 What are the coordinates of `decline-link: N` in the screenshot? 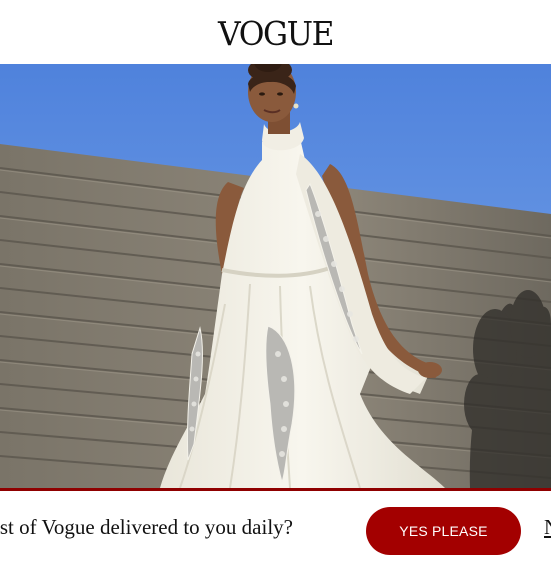 It's located at (547, 527).